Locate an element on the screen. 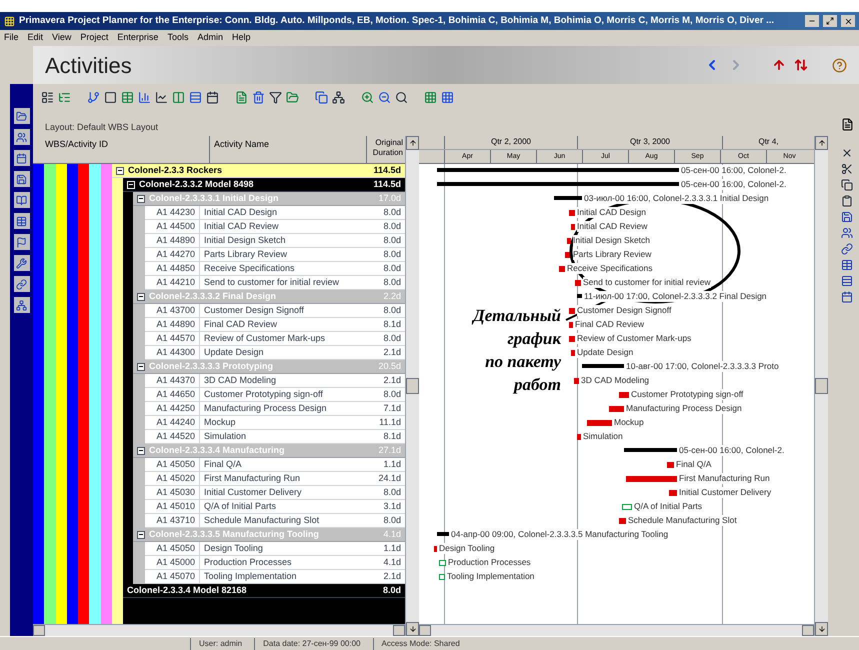 Image resolution: width=859 pixels, height=650 pixels. menu-item: Edit is located at coordinates (36, 38).